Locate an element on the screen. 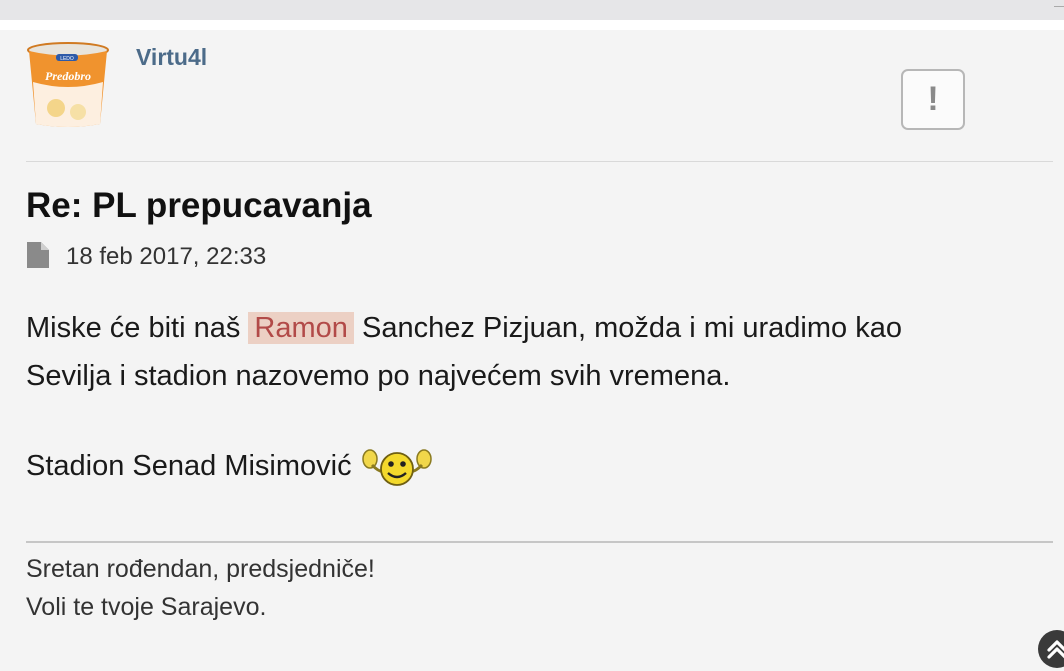  post-author: Virtu4l is located at coordinates (171, 57).